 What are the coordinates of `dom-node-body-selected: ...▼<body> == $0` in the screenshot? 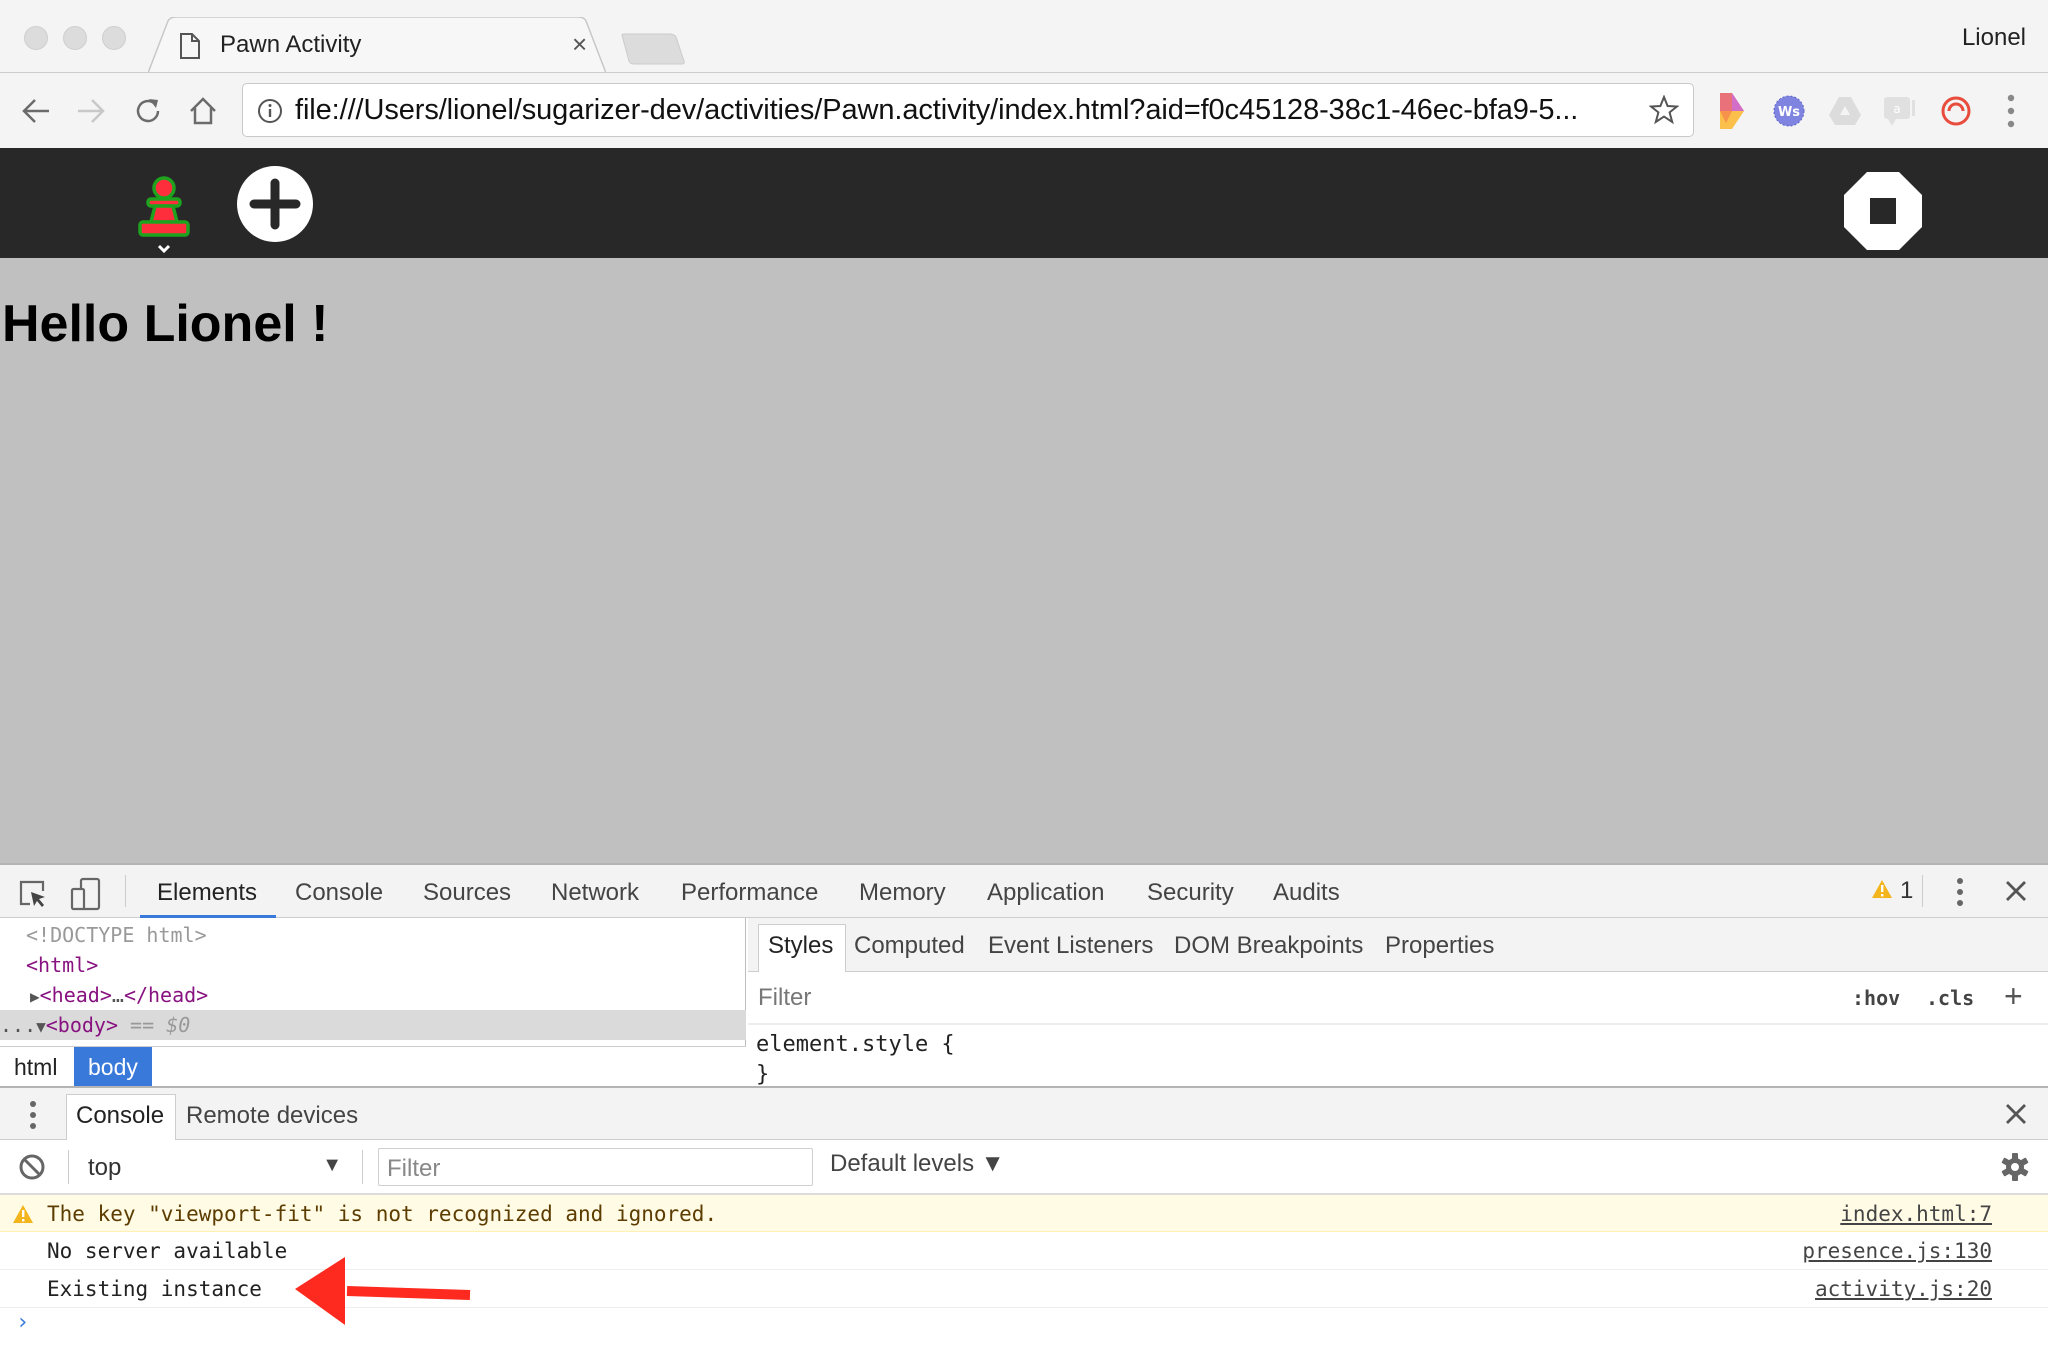 It's located at (373, 1025).